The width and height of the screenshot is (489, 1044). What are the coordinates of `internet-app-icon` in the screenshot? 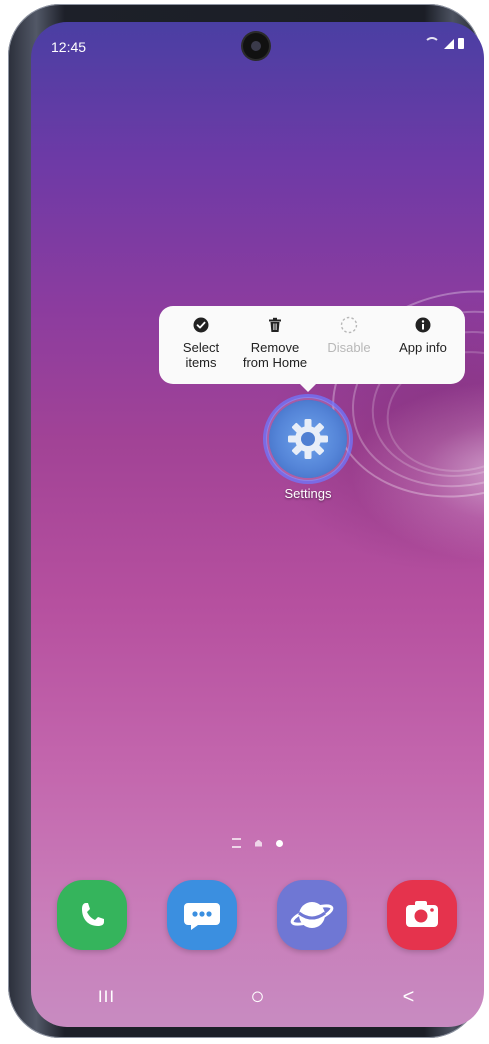 It's located at (312, 915).